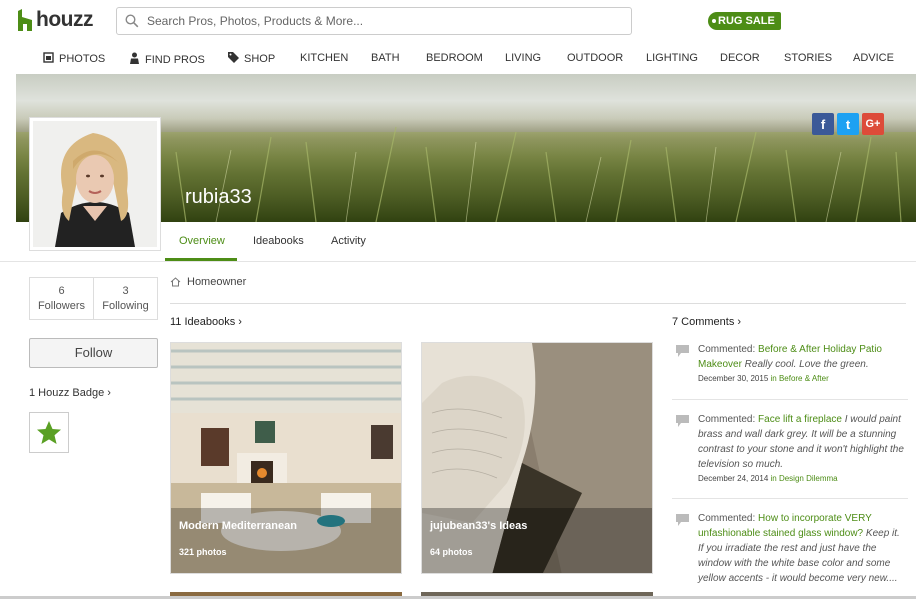  I want to click on facebook-icon: f, so click(823, 124).